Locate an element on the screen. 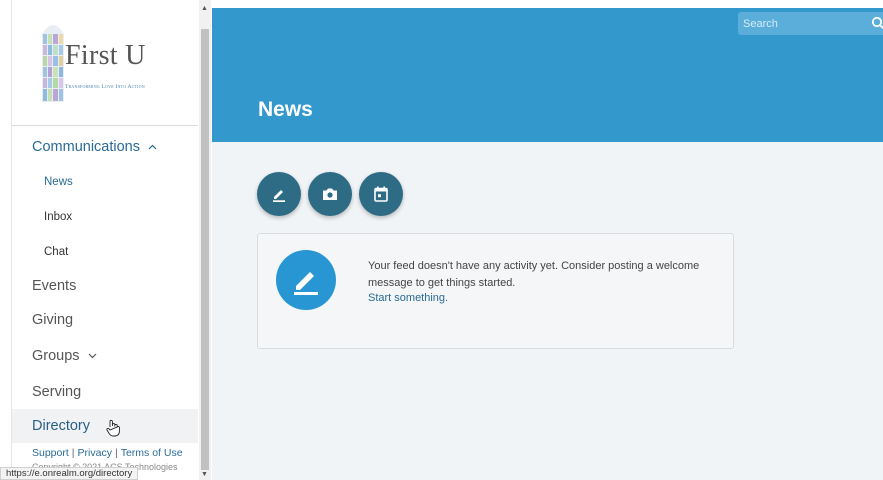  camera-icon is located at coordinates (330, 194).